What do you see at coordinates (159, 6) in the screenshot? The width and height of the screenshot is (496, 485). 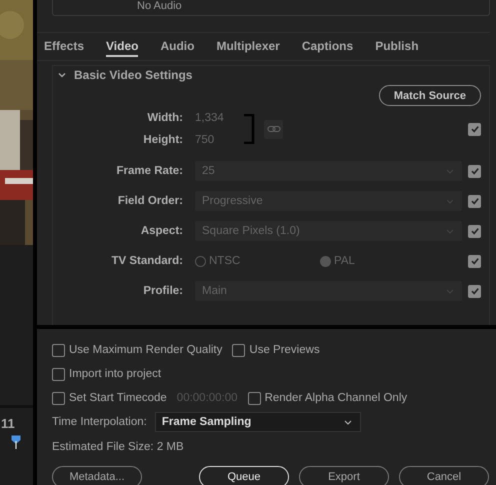 I see `audio-summary: No Audio` at bounding box center [159, 6].